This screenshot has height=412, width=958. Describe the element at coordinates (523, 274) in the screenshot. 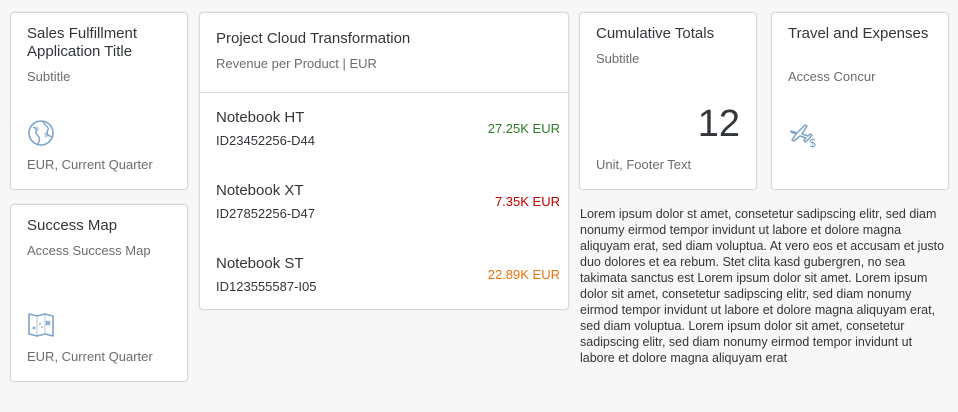

I see `product-value: 22.89K EUR` at that location.